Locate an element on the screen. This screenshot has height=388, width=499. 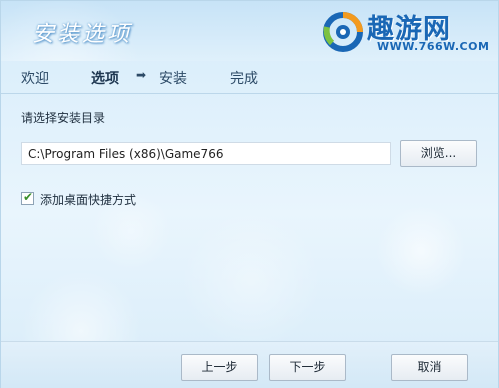
cancel-button: 取消 is located at coordinates (429, 367).